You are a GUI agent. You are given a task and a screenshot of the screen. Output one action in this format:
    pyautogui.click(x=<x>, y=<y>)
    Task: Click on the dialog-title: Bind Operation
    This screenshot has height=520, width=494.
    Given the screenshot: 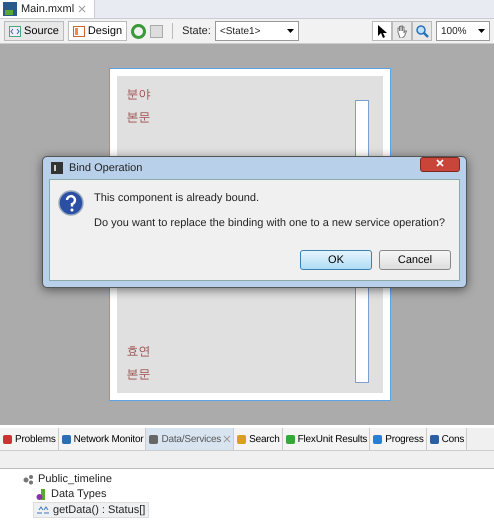 What is the action you would take?
    pyautogui.click(x=105, y=168)
    